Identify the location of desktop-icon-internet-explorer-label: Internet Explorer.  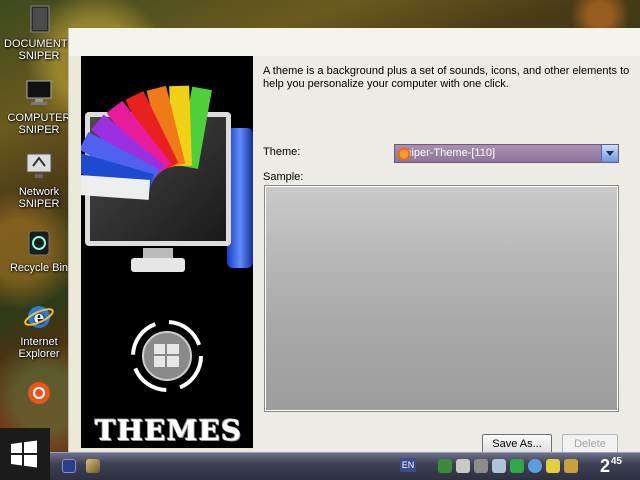
(39, 348).